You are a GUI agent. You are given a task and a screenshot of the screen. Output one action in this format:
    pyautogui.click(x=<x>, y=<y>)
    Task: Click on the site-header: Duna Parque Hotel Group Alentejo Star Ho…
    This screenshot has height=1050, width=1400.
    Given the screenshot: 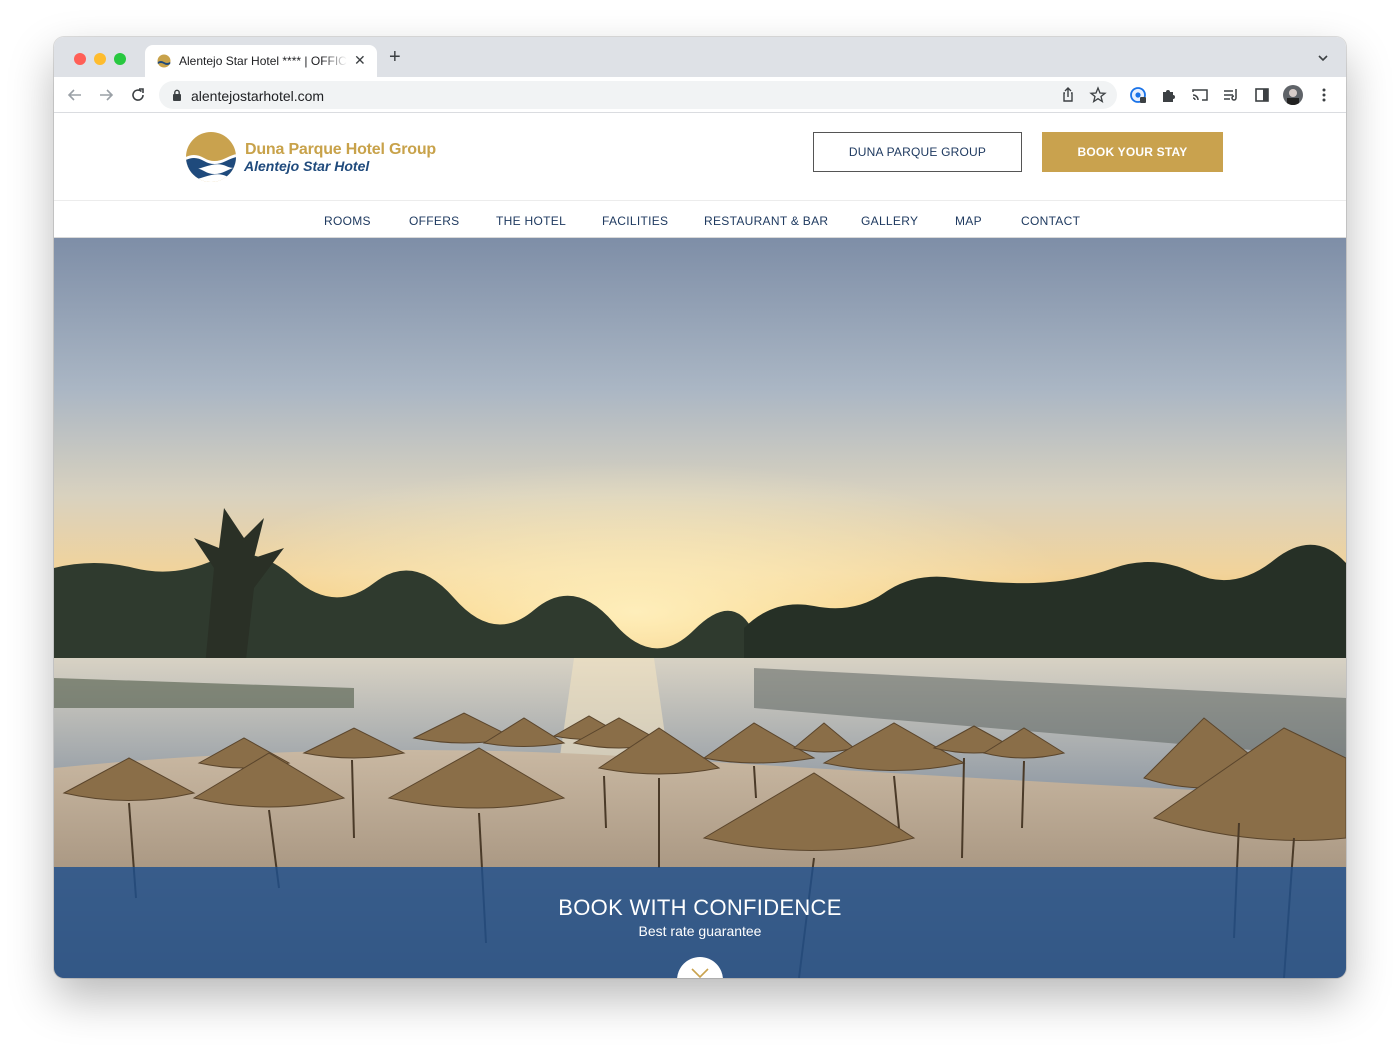 What is the action you would take?
    pyautogui.click(x=700, y=157)
    